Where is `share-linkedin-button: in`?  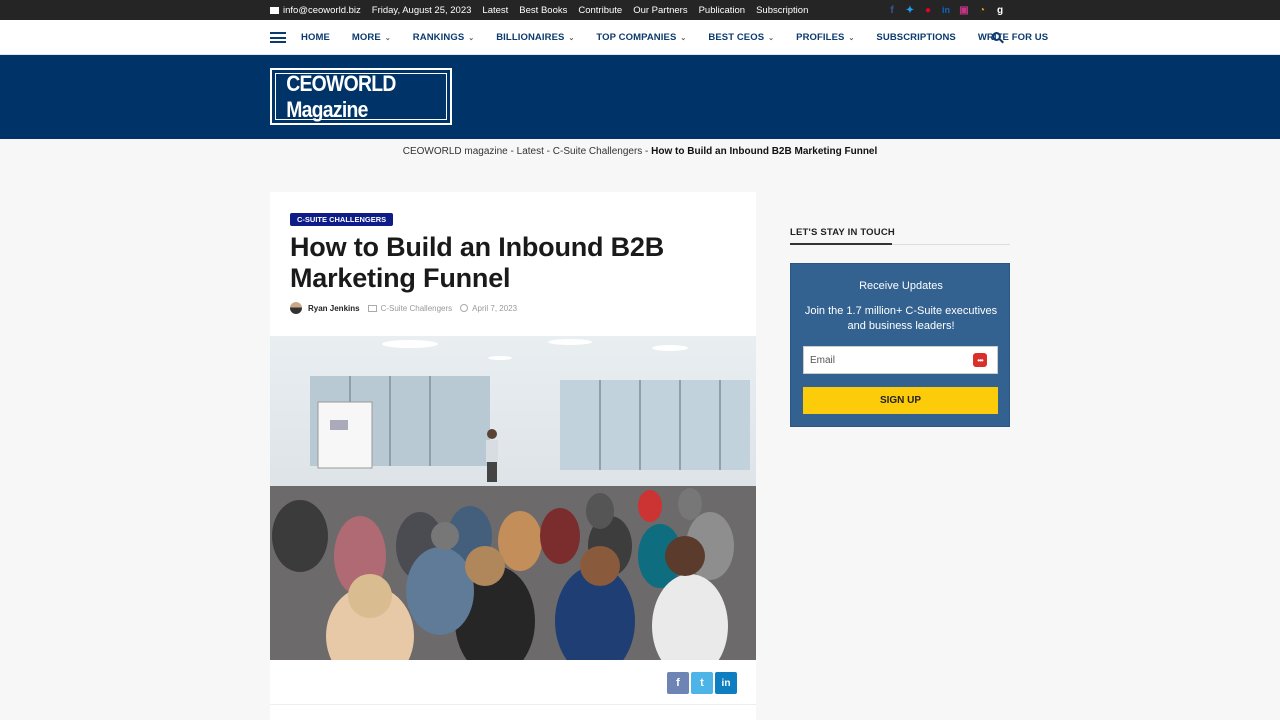 share-linkedin-button: in is located at coordinates (726, 683).